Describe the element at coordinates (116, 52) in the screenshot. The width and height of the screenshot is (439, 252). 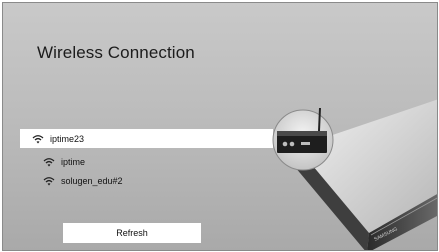
I see `page-title: Wireless Connection` at that location.